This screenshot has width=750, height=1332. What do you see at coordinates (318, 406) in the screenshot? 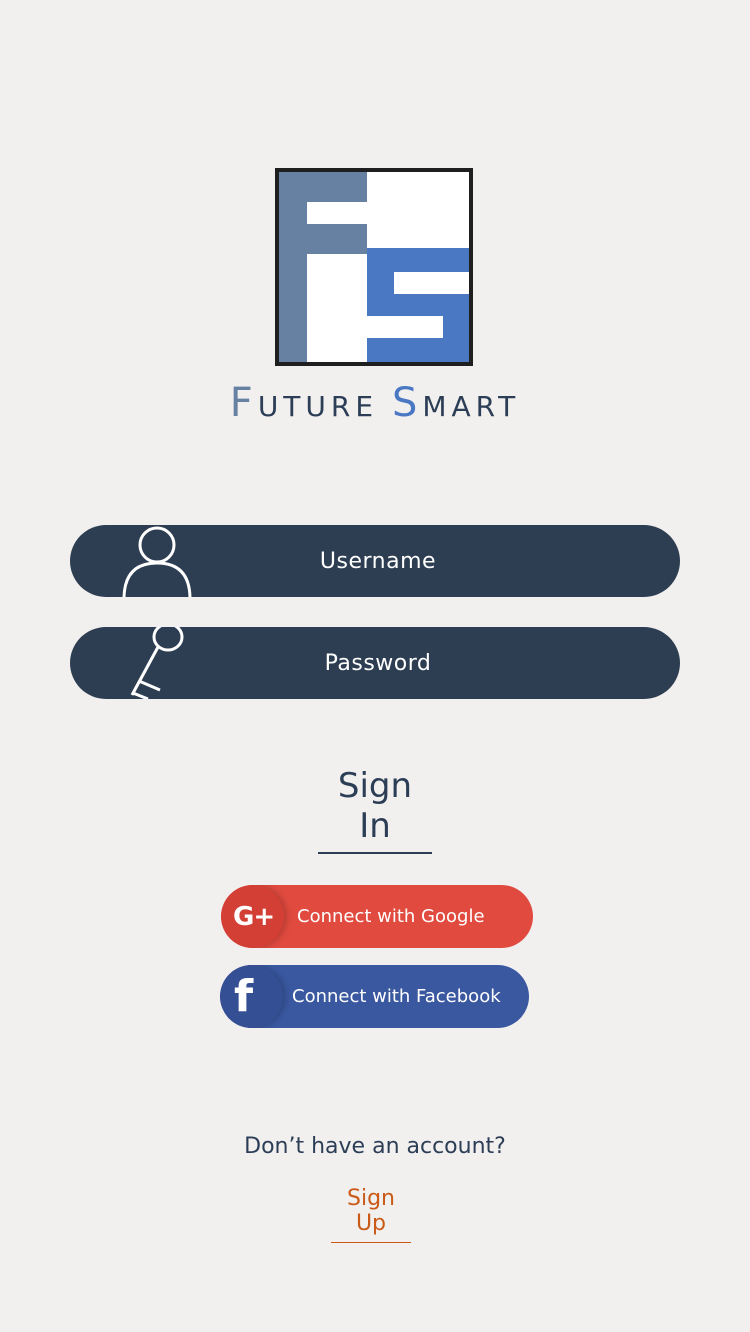
I see `brand-word-future: UTURE` at bounding box center [318, 406].